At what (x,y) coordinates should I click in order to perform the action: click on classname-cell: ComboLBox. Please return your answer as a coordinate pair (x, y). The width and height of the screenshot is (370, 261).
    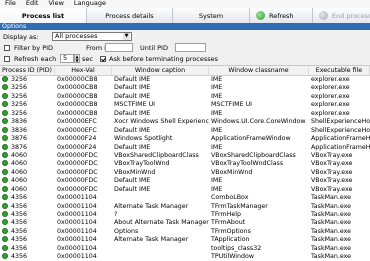
    Looking at the image, I should click on (230, 198).